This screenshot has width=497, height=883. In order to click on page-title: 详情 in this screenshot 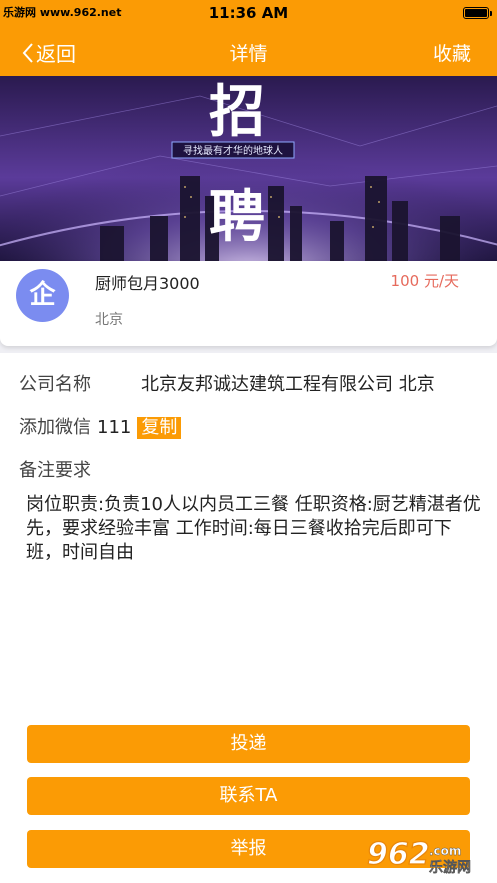, I will do `click(248, 54)`.